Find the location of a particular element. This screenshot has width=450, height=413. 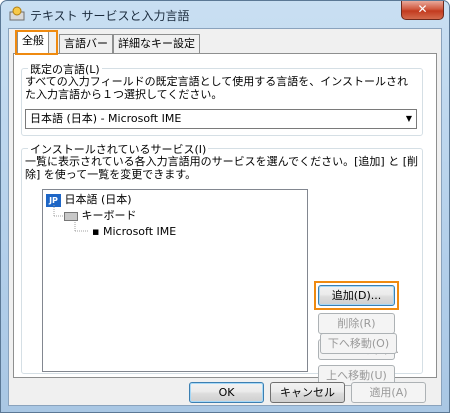

keyboard-settings-icon is located at coordinates (17, 13).